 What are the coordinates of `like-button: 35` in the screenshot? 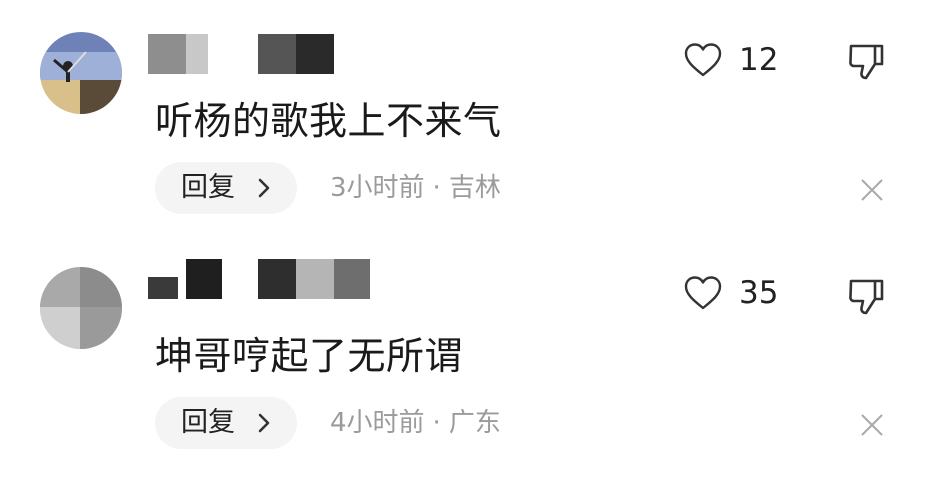 It's located at (743, 294).